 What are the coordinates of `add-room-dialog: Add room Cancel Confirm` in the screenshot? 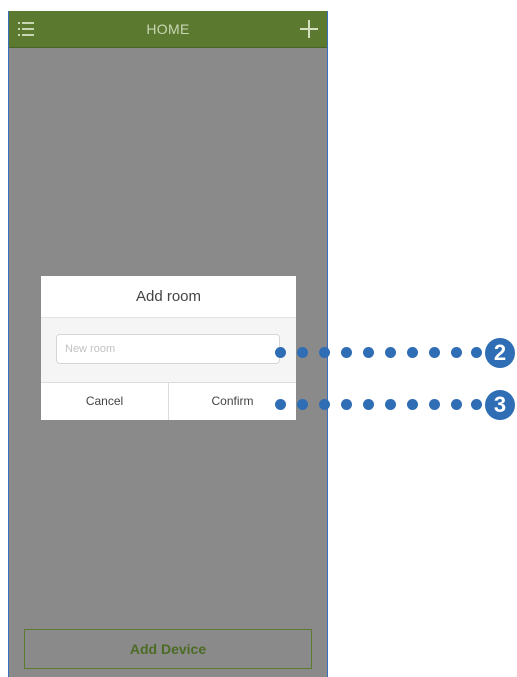 It's located at (168, 348).